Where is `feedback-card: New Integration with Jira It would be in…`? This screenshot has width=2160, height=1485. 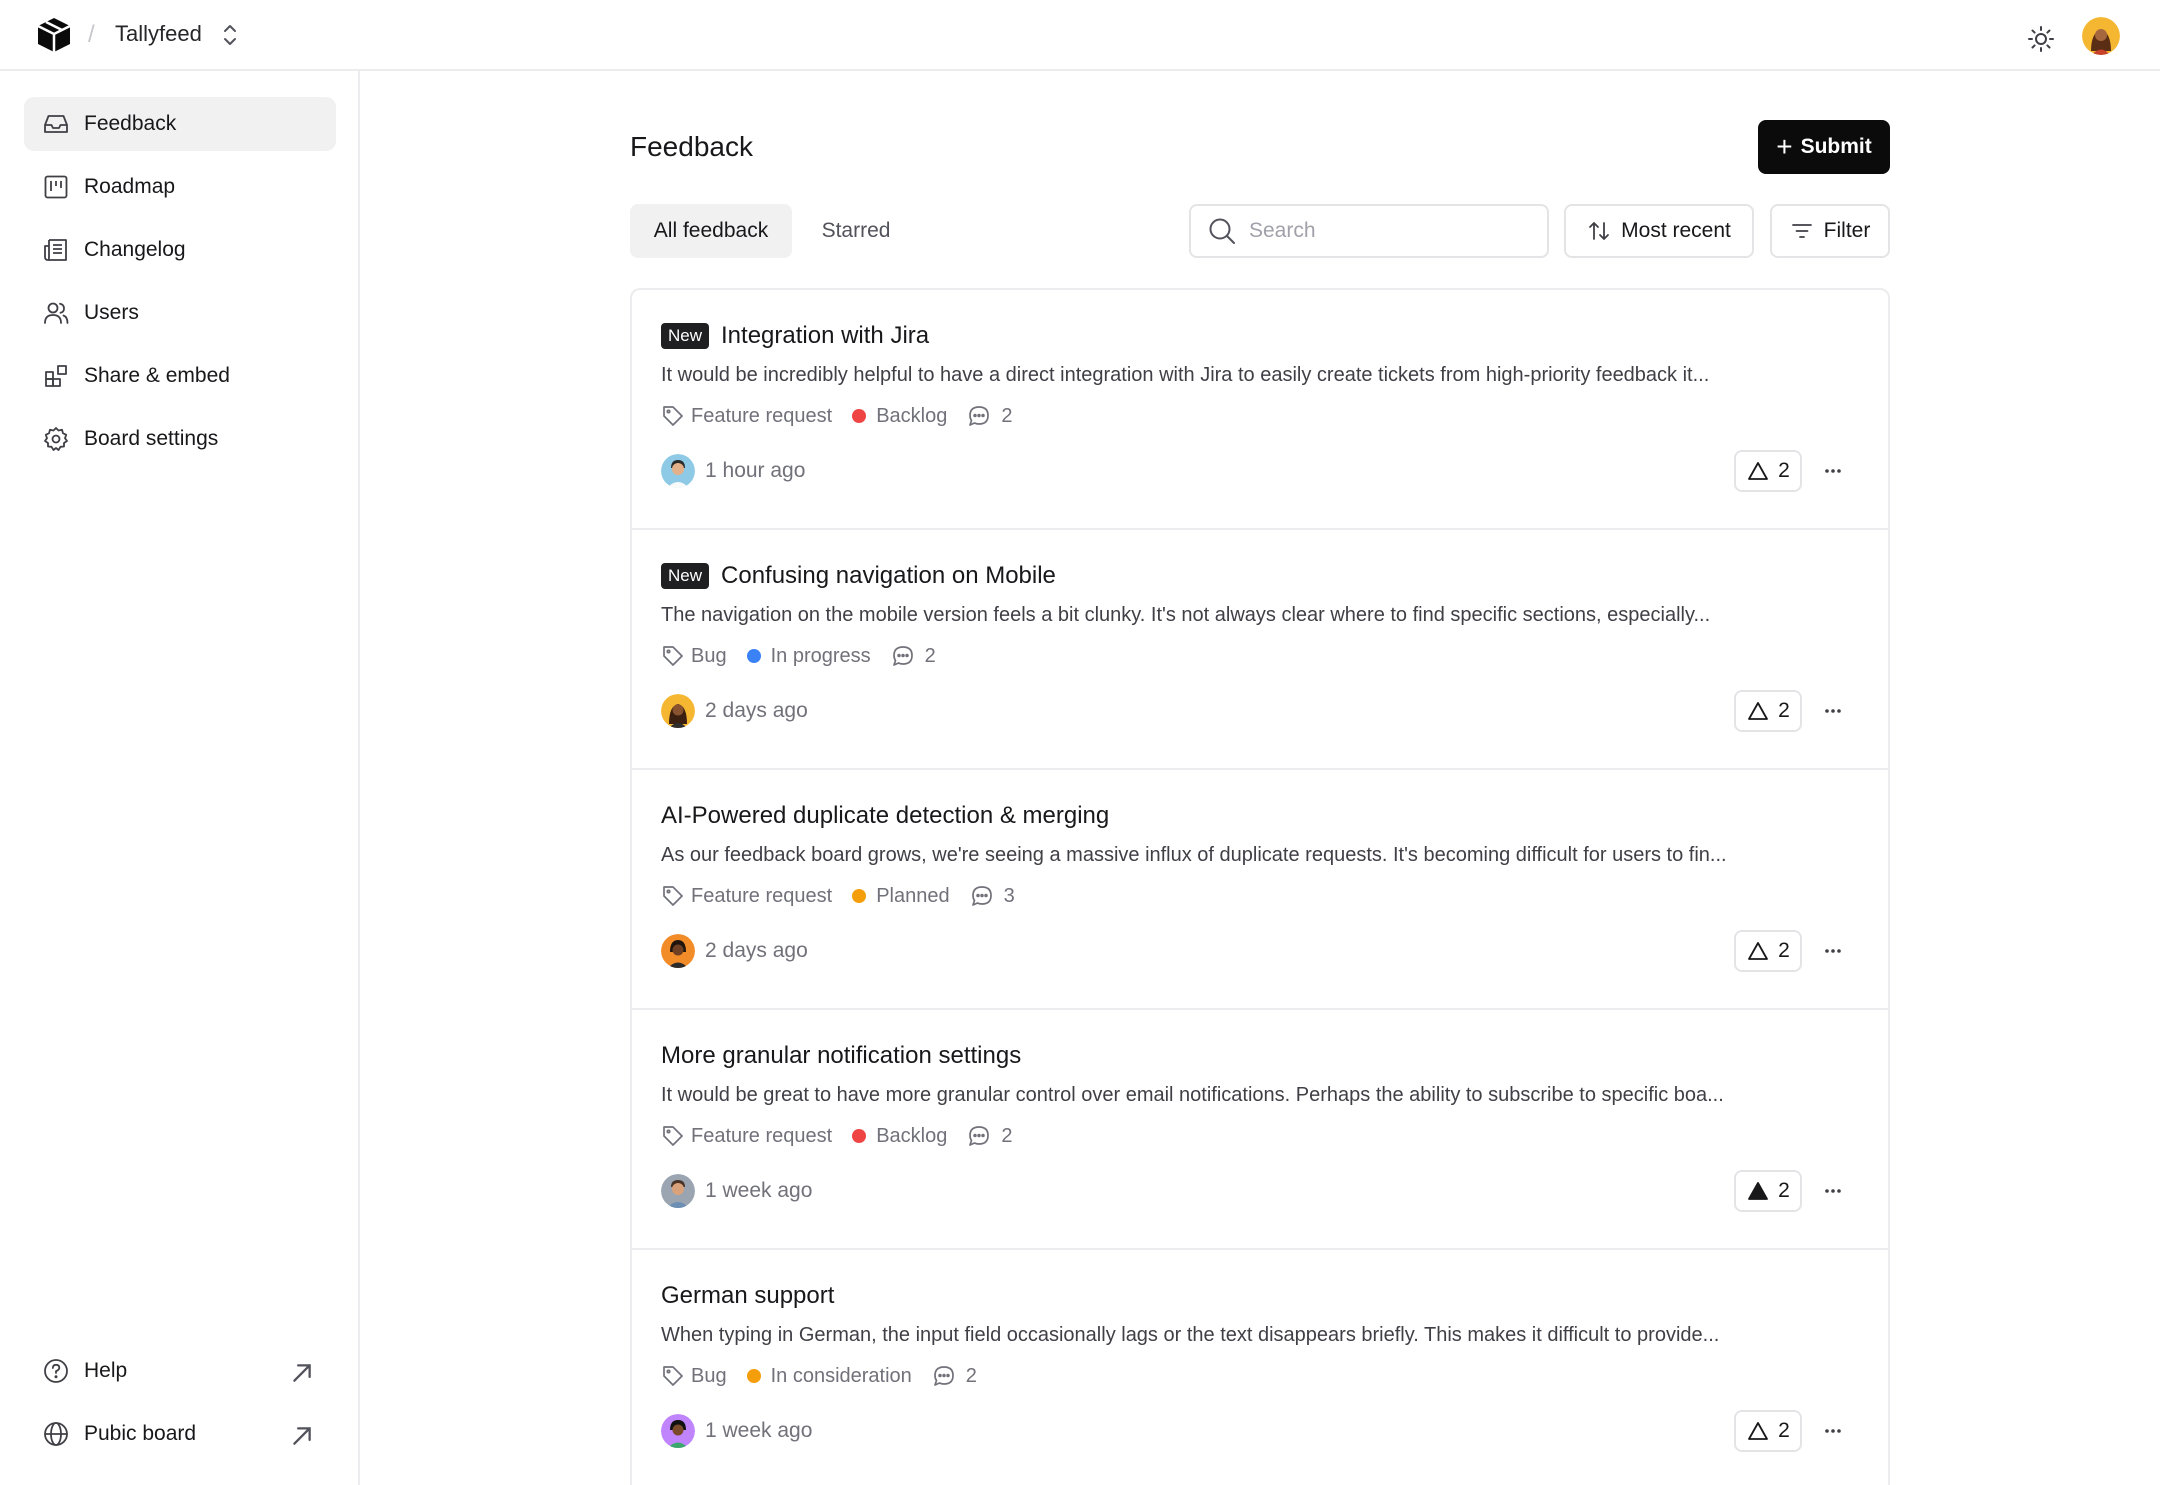 feedback-card: New Integration with Jira It would be in… is located at coordinates (1260, 410).